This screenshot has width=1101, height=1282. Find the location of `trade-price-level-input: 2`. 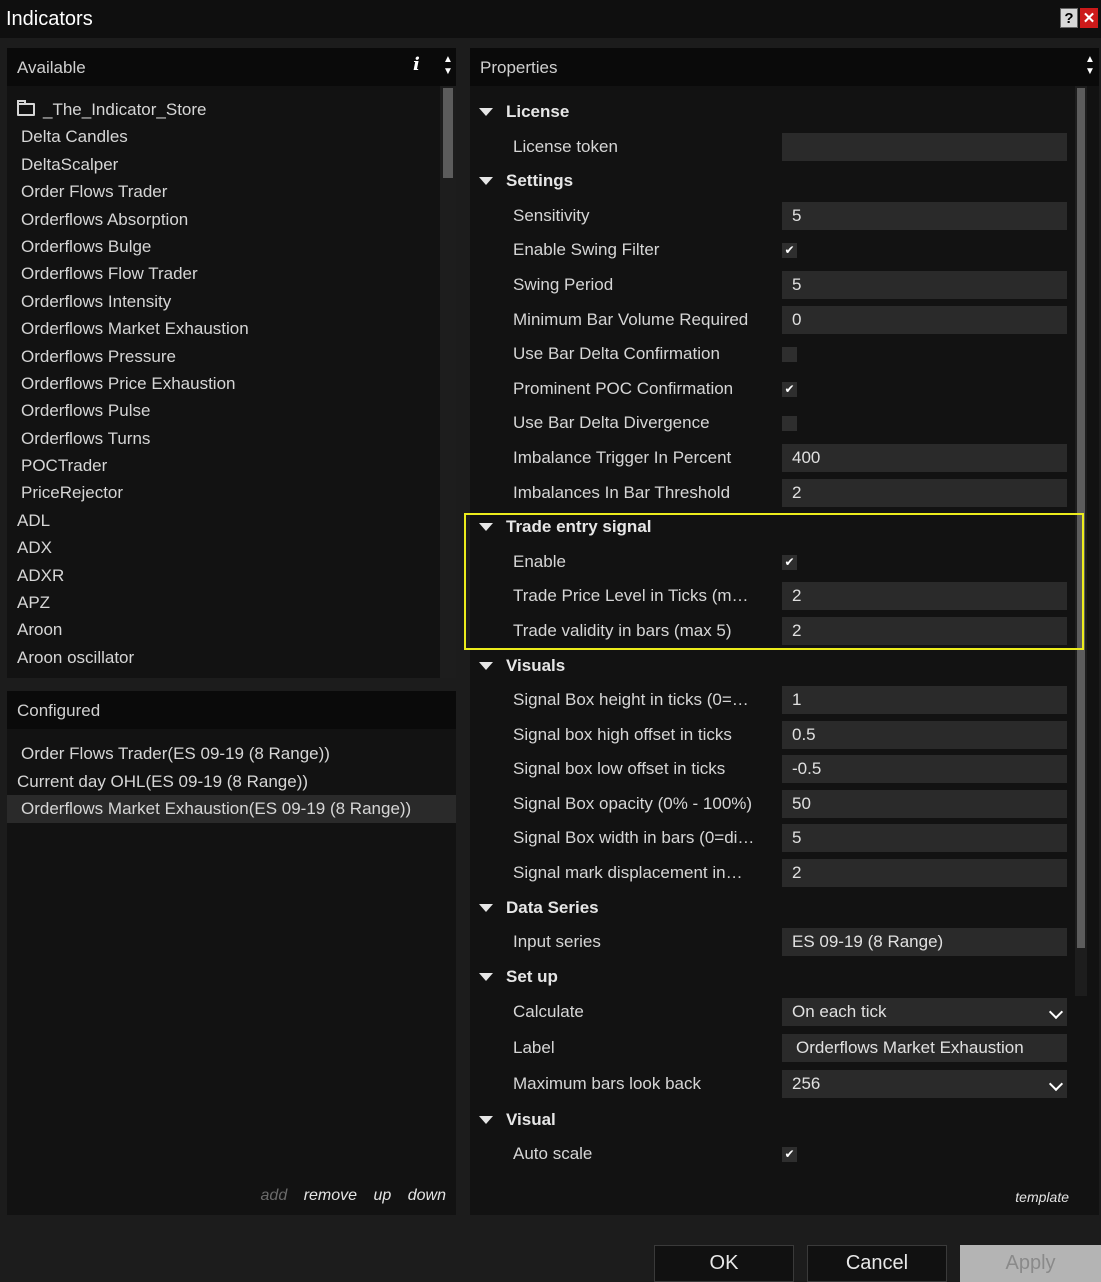

trade-price-level-input: 2 is located at coordinates (924, 596).